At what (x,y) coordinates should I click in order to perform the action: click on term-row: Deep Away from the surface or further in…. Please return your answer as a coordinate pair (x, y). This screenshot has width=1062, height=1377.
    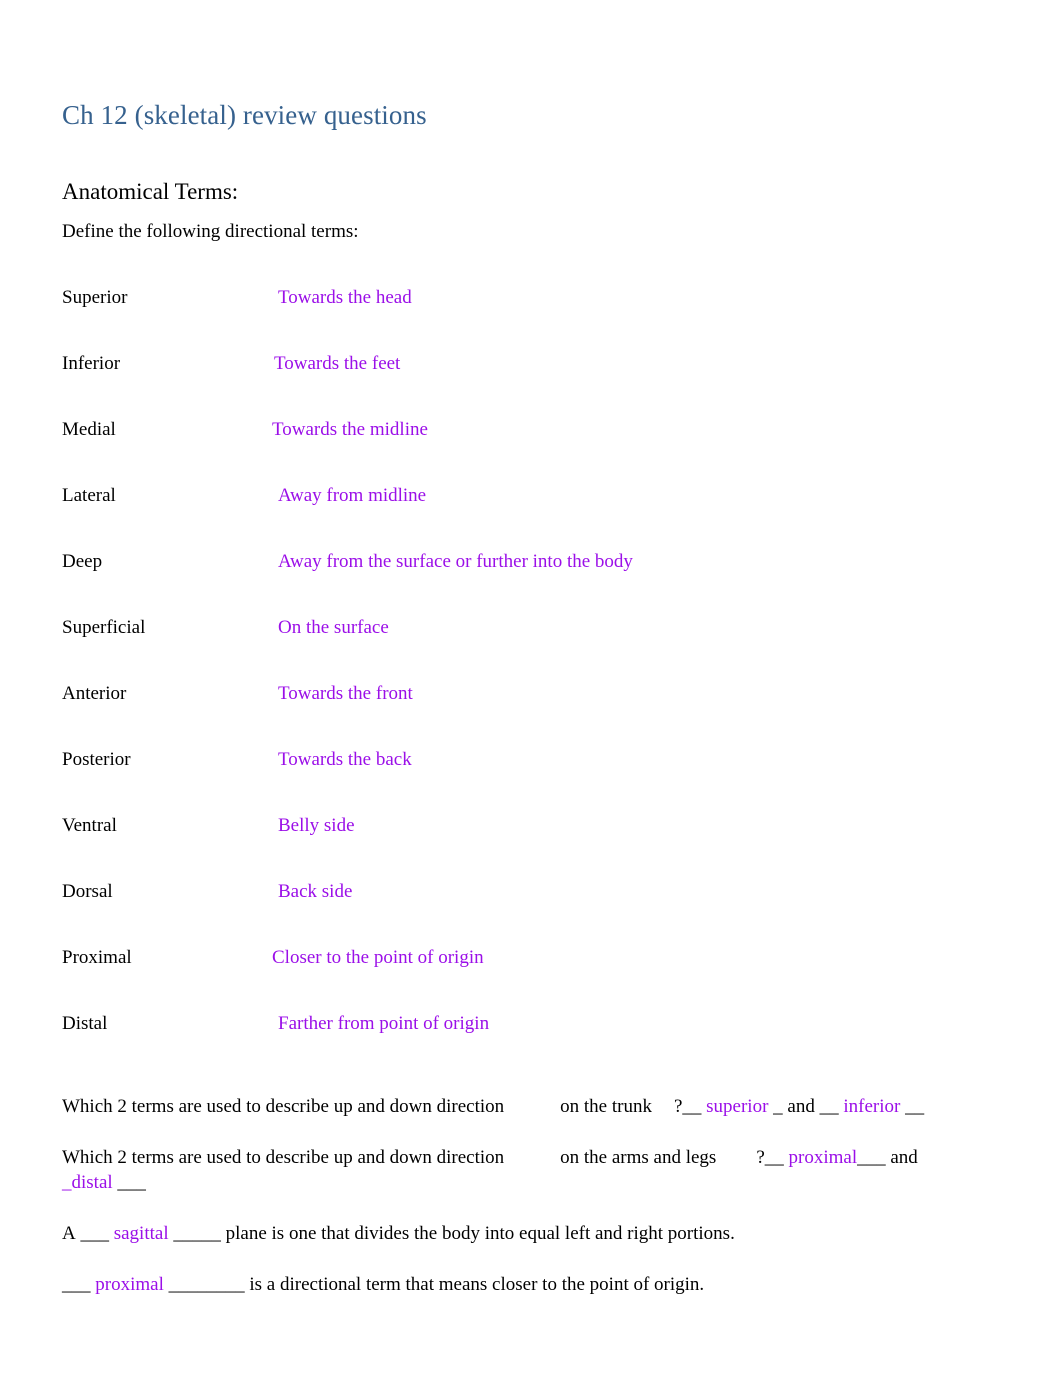
    Looking at the image, I should click on (531, 583).